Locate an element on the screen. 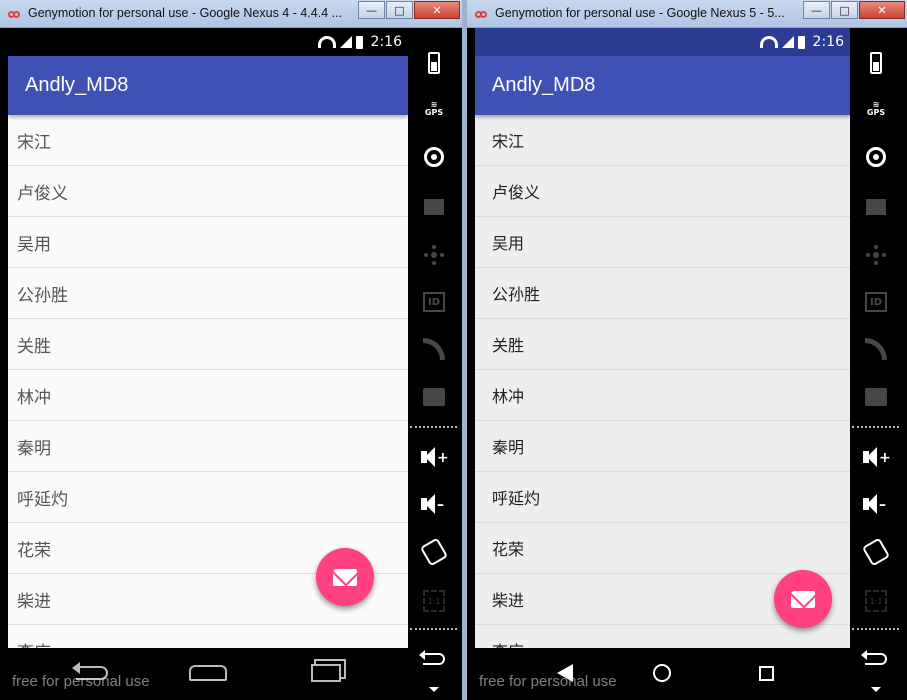  rss-icon is located at coordinates (434, 349).